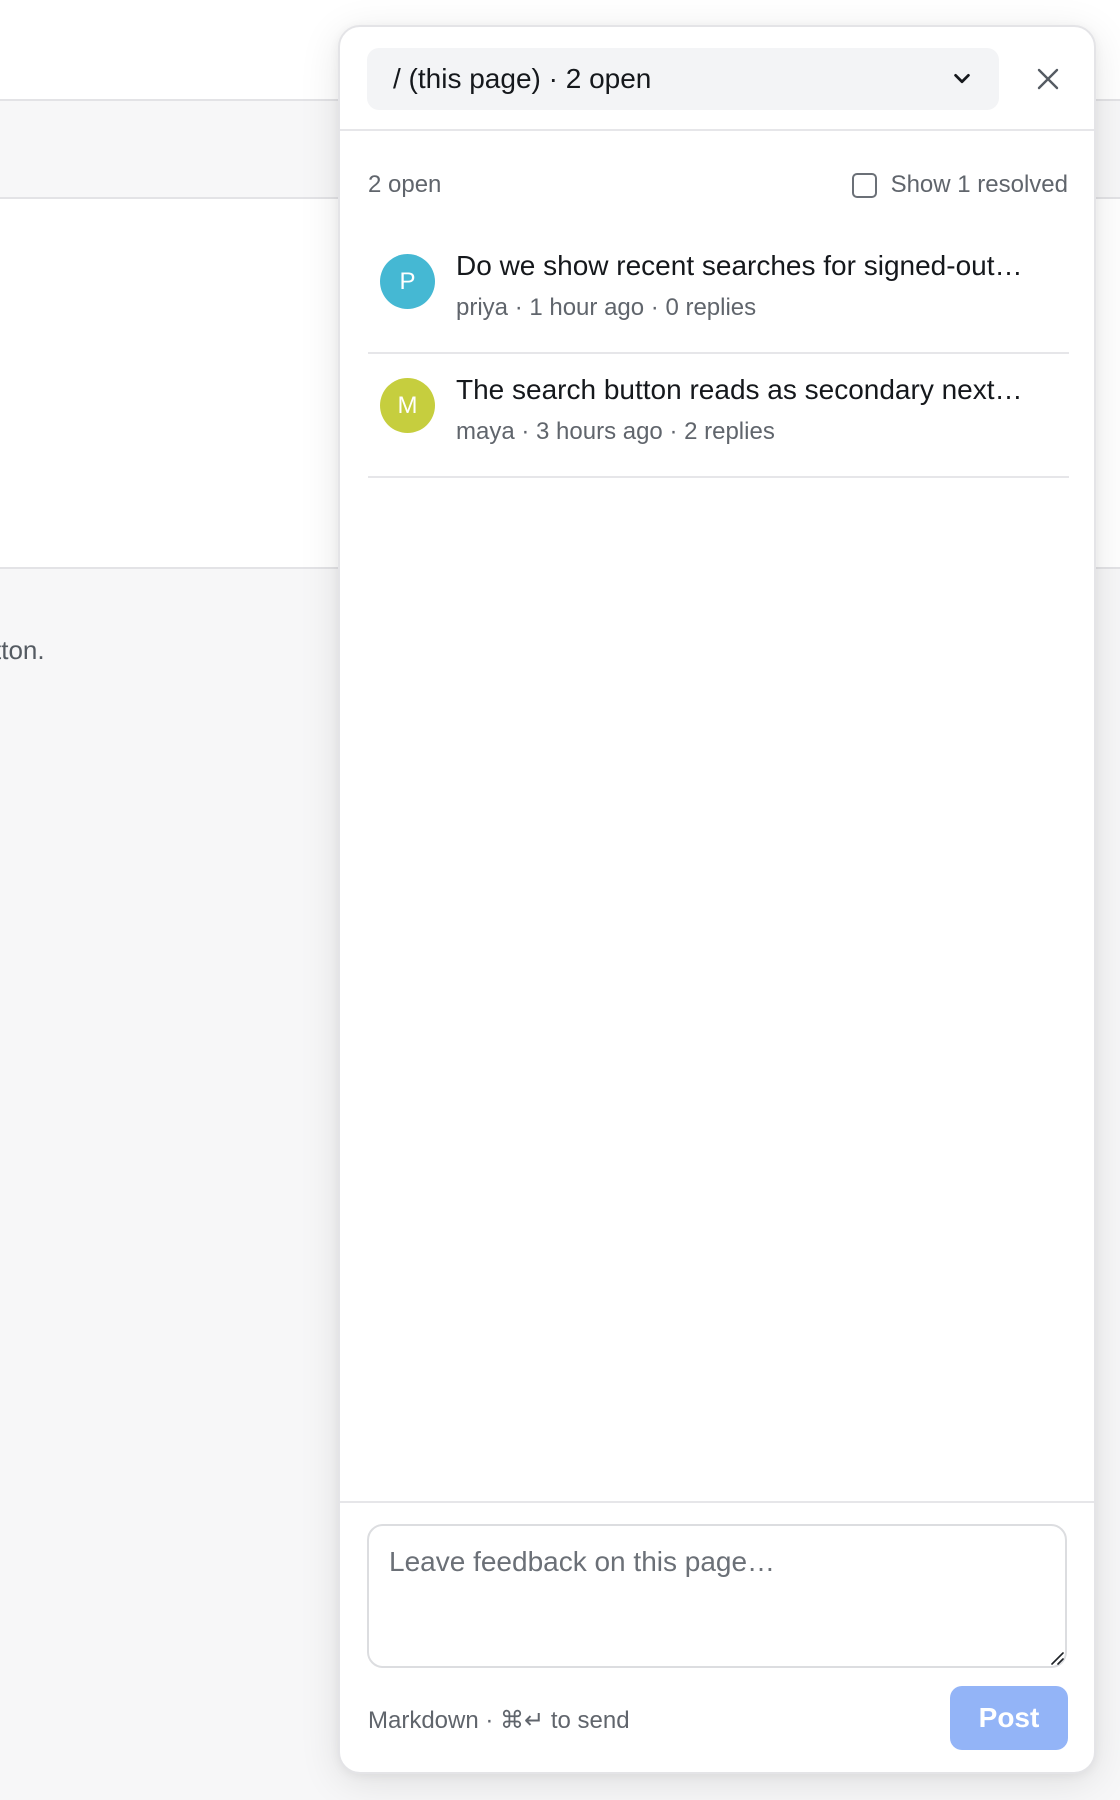  What do you see at coordinates (522, 78) in the screenshot?
I see `page-selector-label: / (this page) · 2 open` at bounding box center [522, 78].